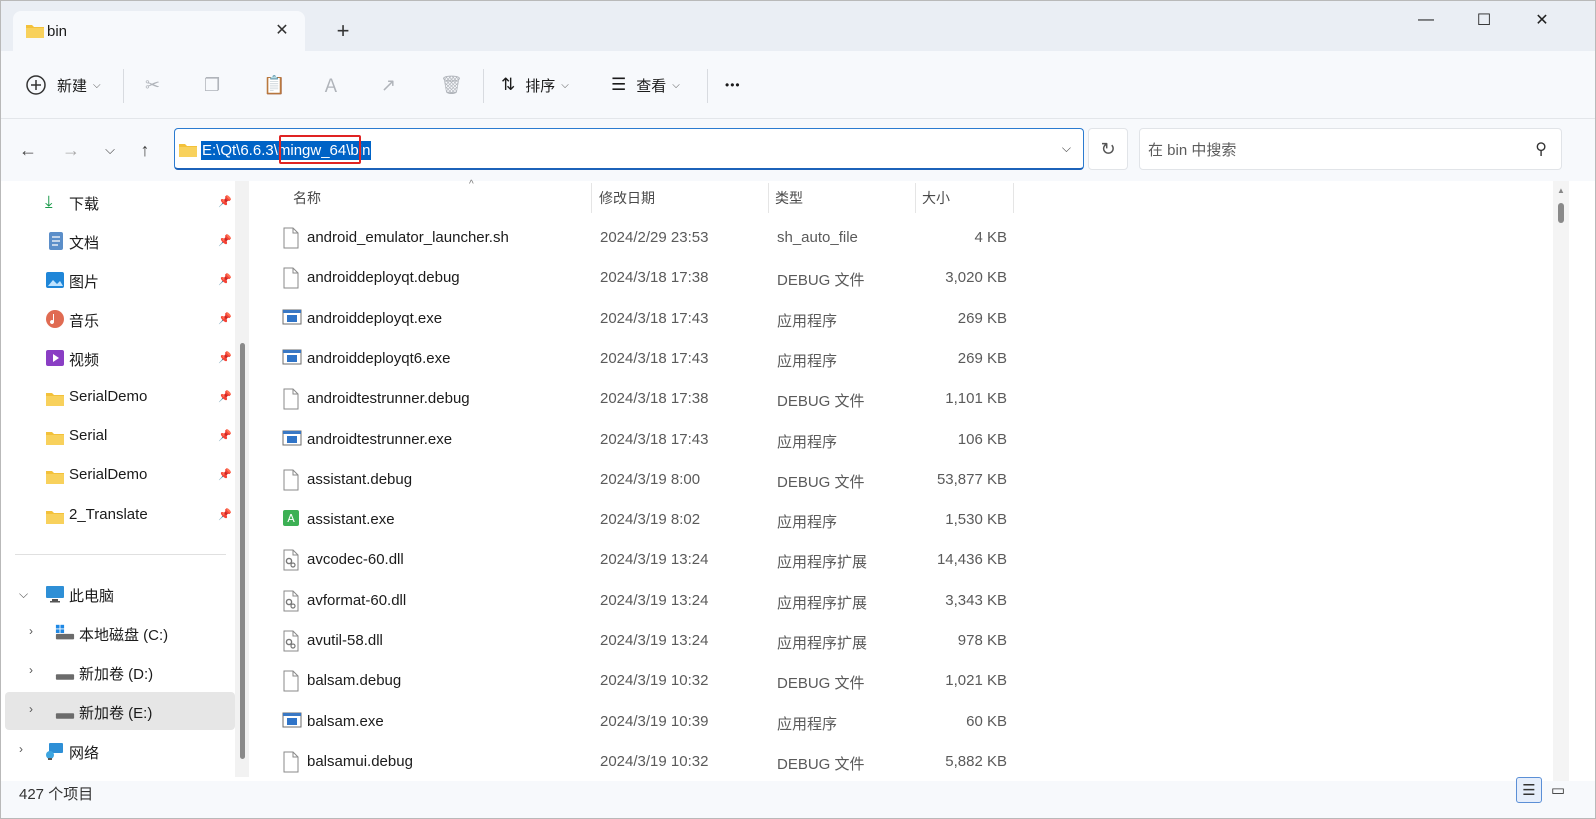 The width and height of the screenshot is (1596, 819). I want to click on sidebar-item-music: 音乐 📌, so click(120, 319).